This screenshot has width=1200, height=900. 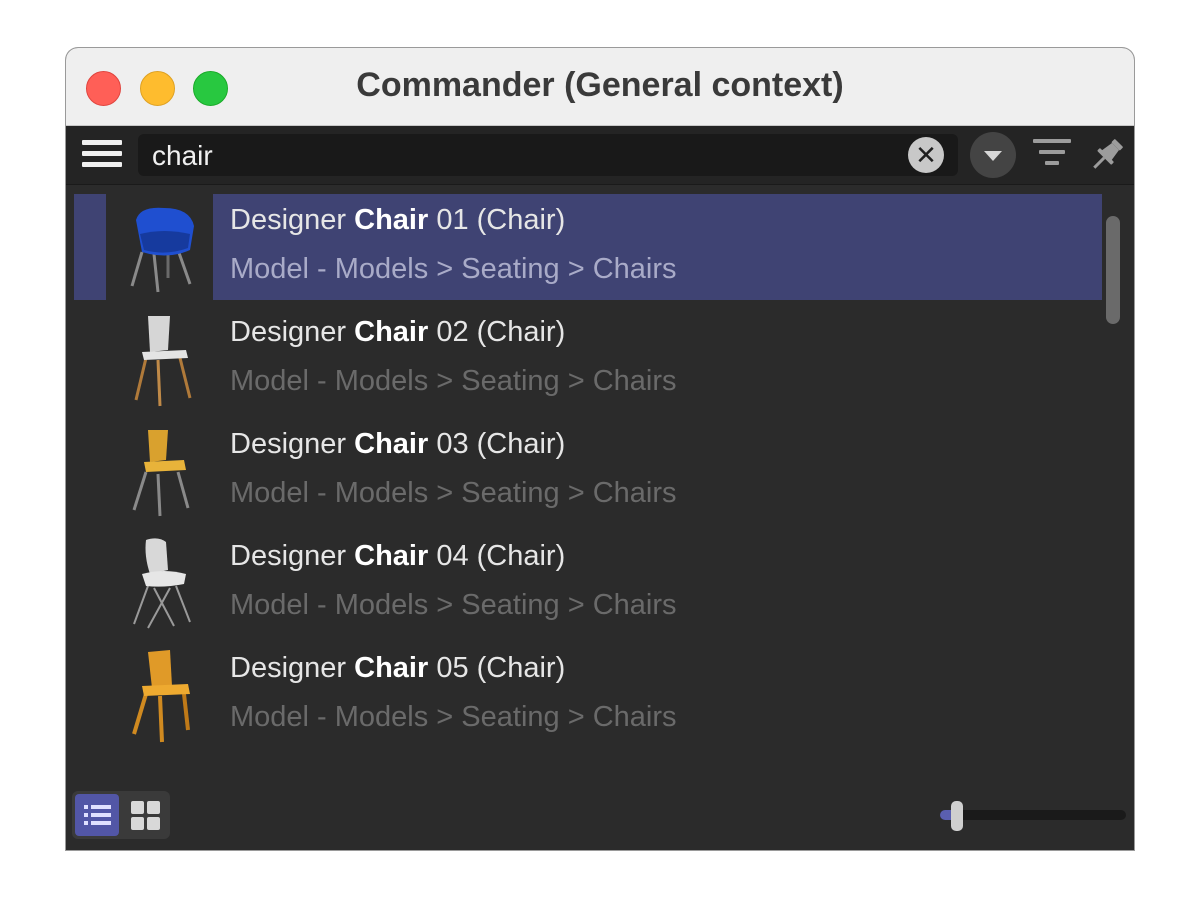 I want to click on search-toolbar: ✕, so click(x=600, y=155).